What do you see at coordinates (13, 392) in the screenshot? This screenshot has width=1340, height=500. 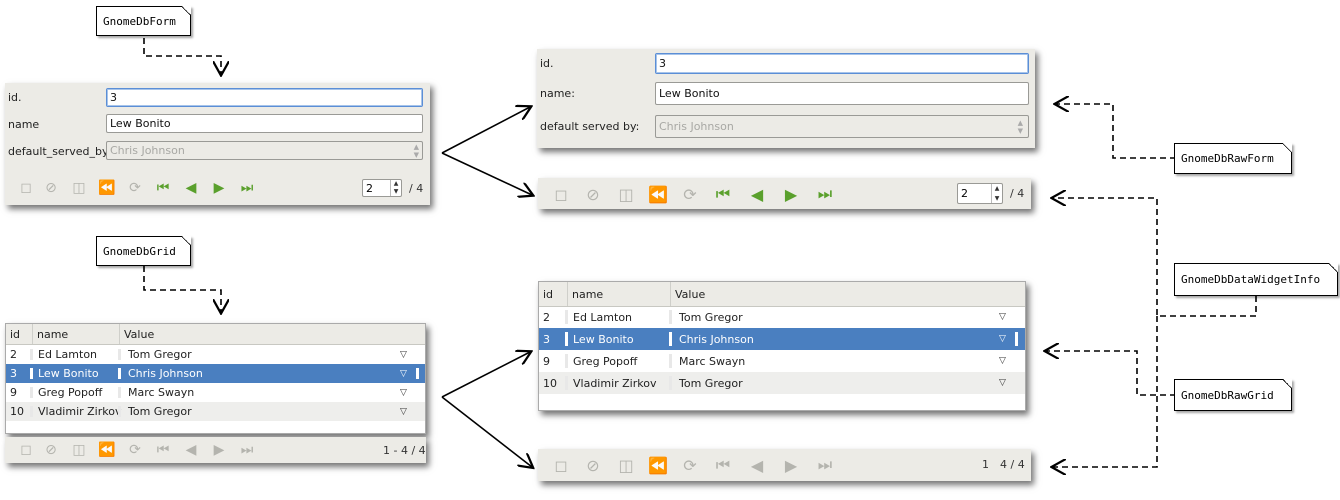 I see `cell-id: 9` at bounding box center [13, 392].